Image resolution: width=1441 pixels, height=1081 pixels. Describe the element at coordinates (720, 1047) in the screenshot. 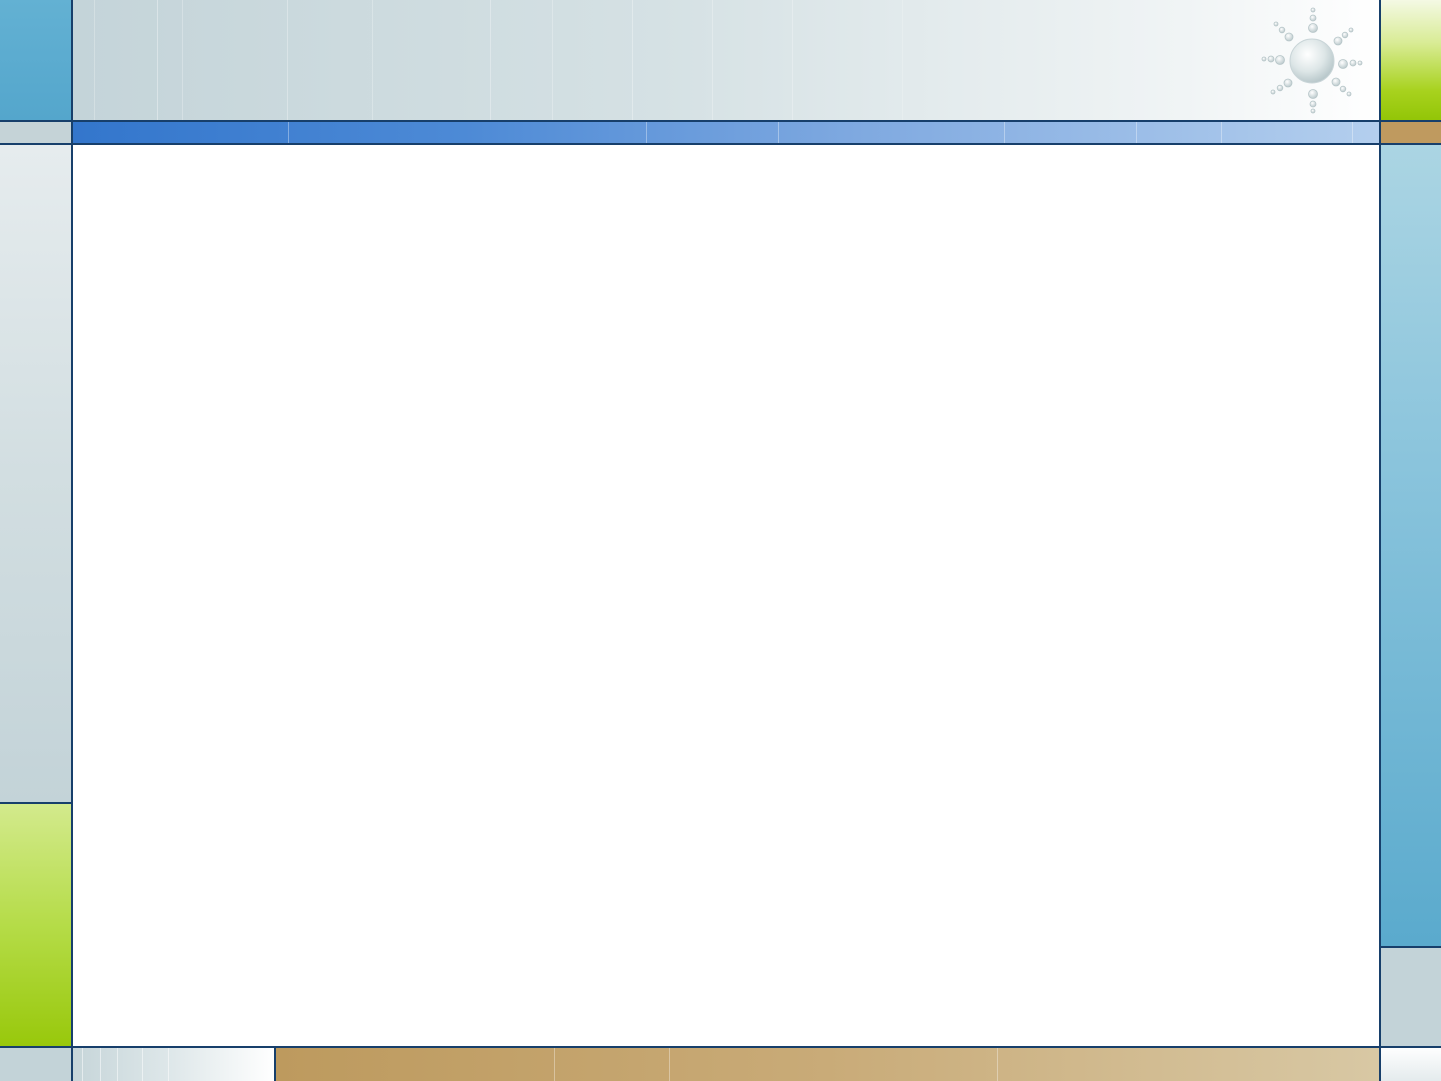

I see `divider-bottom-horizontal` at that location.